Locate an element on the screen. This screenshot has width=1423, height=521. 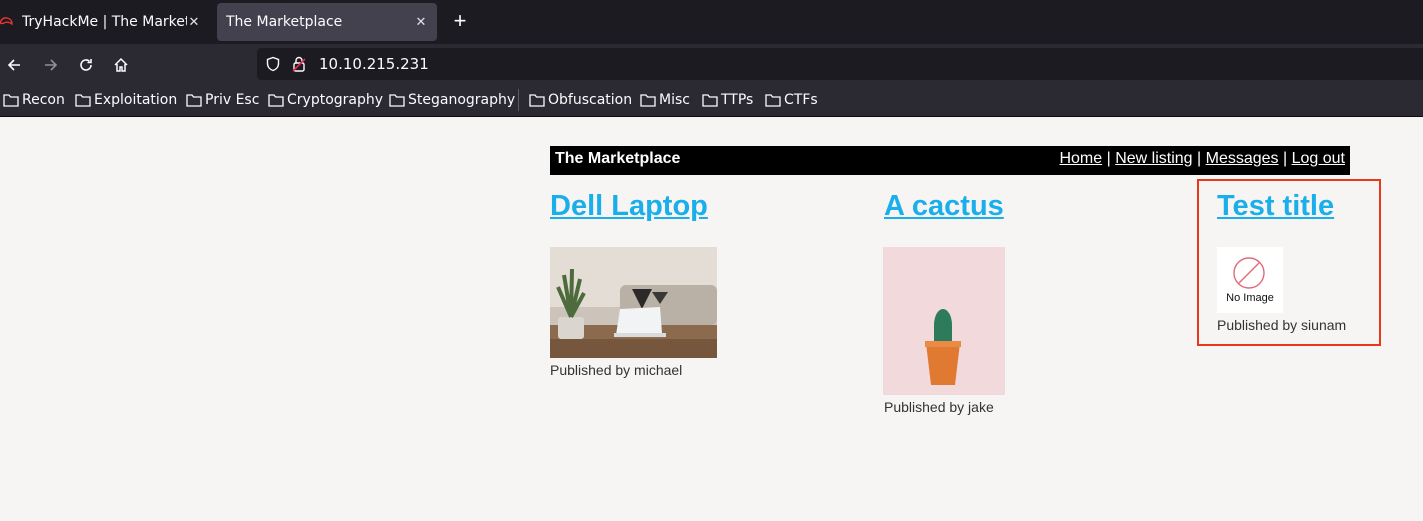
insecure-lock-icon is located at coordinates (299, 64).